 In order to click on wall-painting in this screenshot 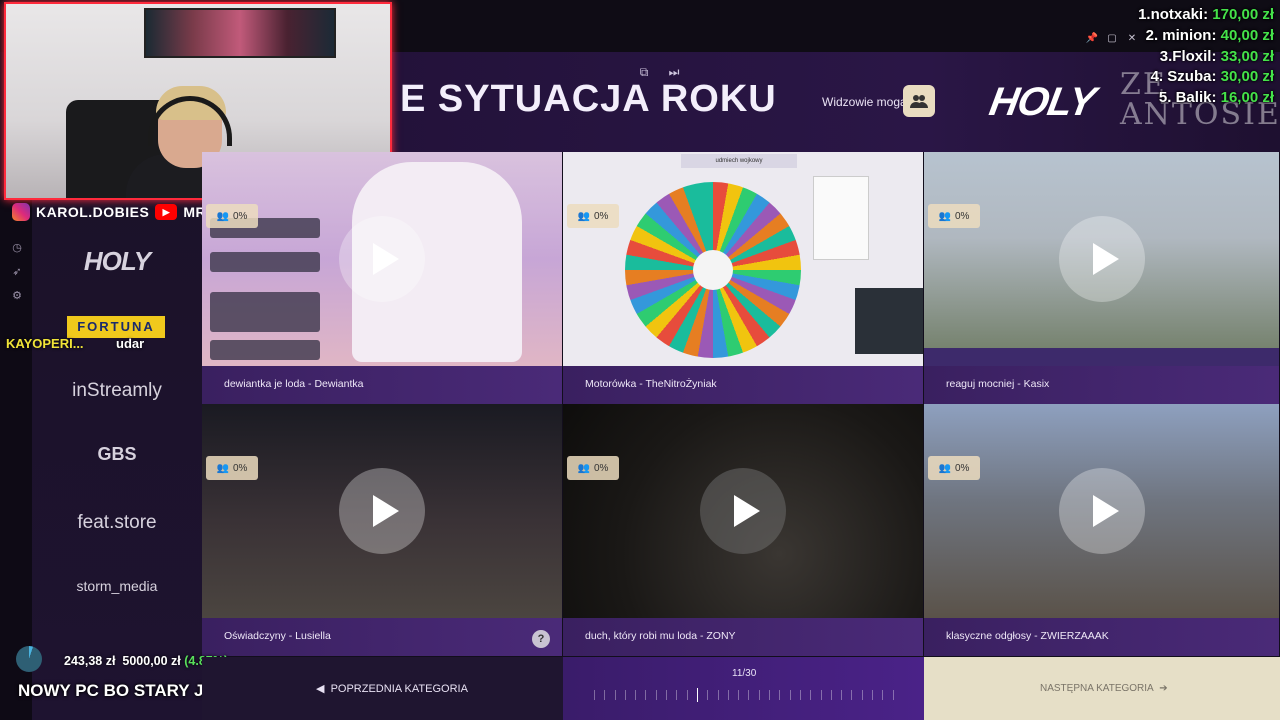, I will do `click(240, 33)`.